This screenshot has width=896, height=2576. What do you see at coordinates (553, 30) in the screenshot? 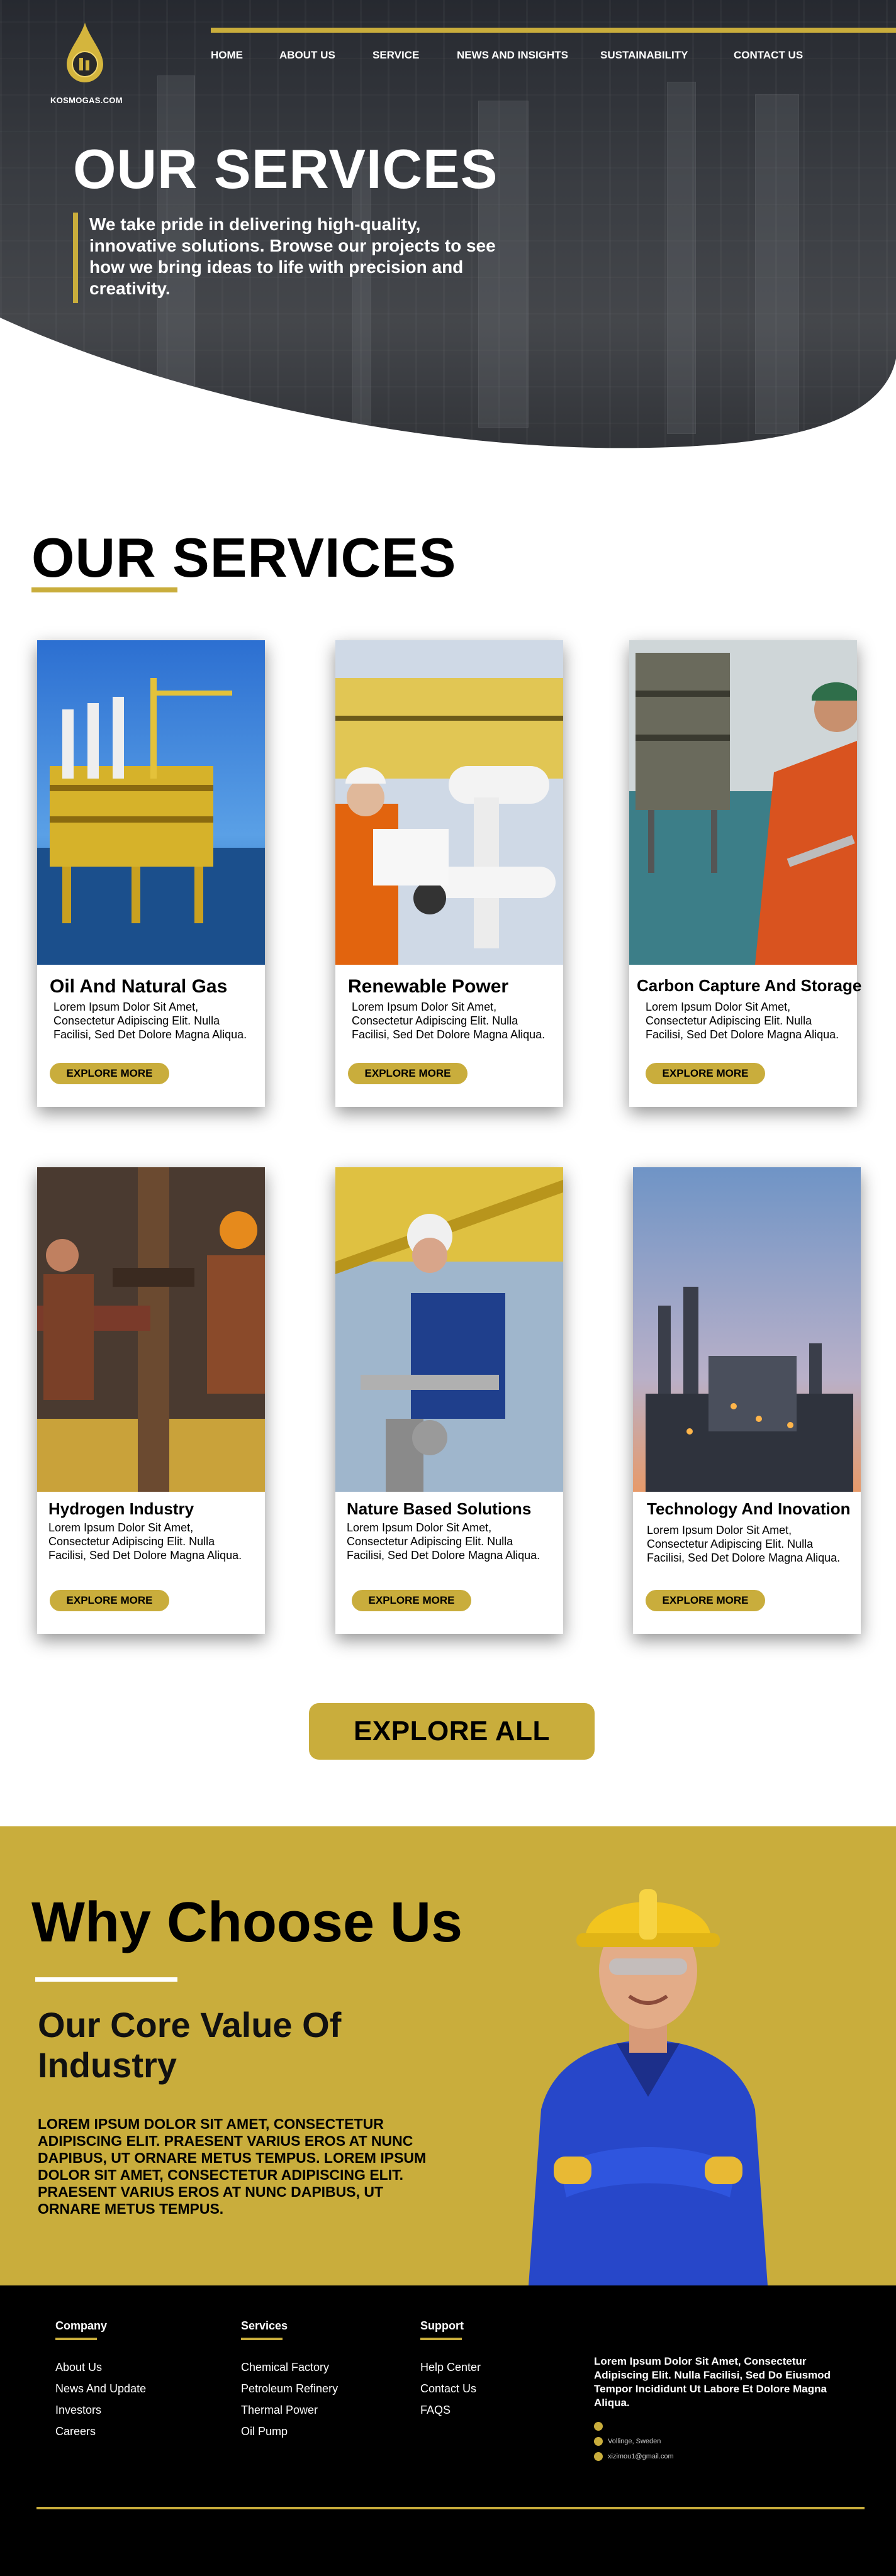
I see `header-accent-line` at bounding box center [553, 30].